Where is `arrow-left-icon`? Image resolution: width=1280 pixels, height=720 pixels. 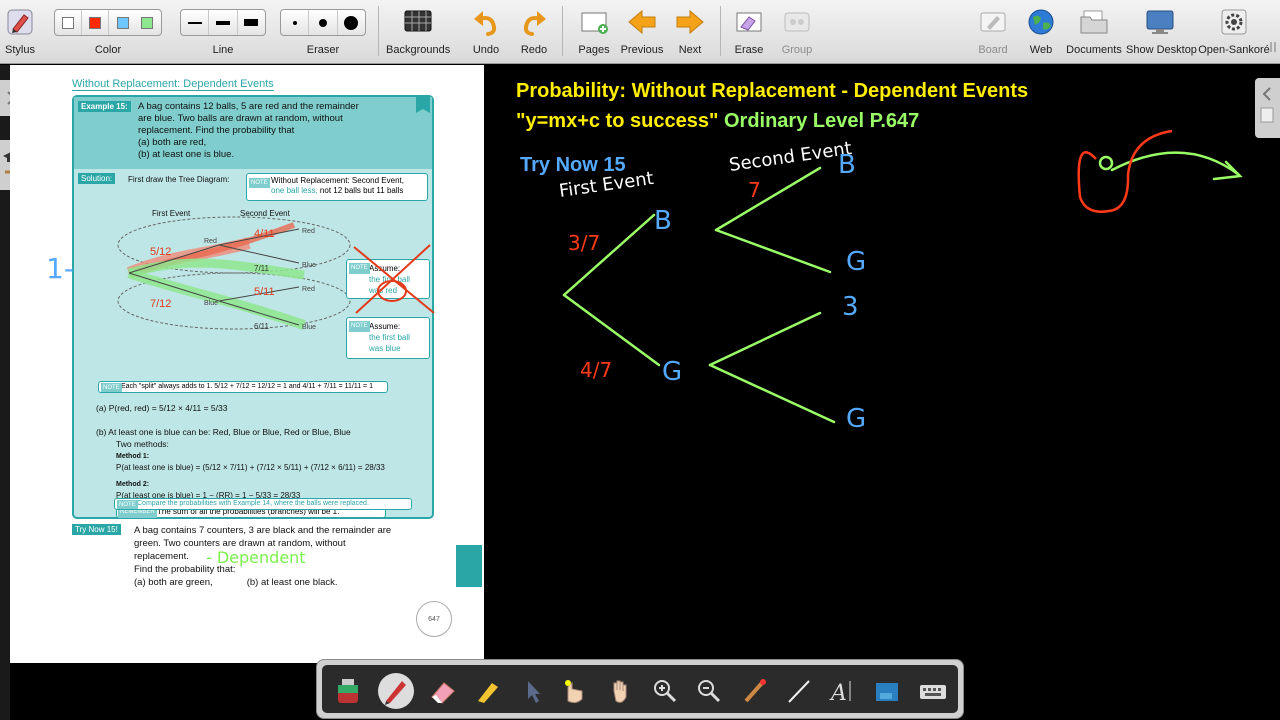
arrow-left-icon is located at coordinates (642, 22).